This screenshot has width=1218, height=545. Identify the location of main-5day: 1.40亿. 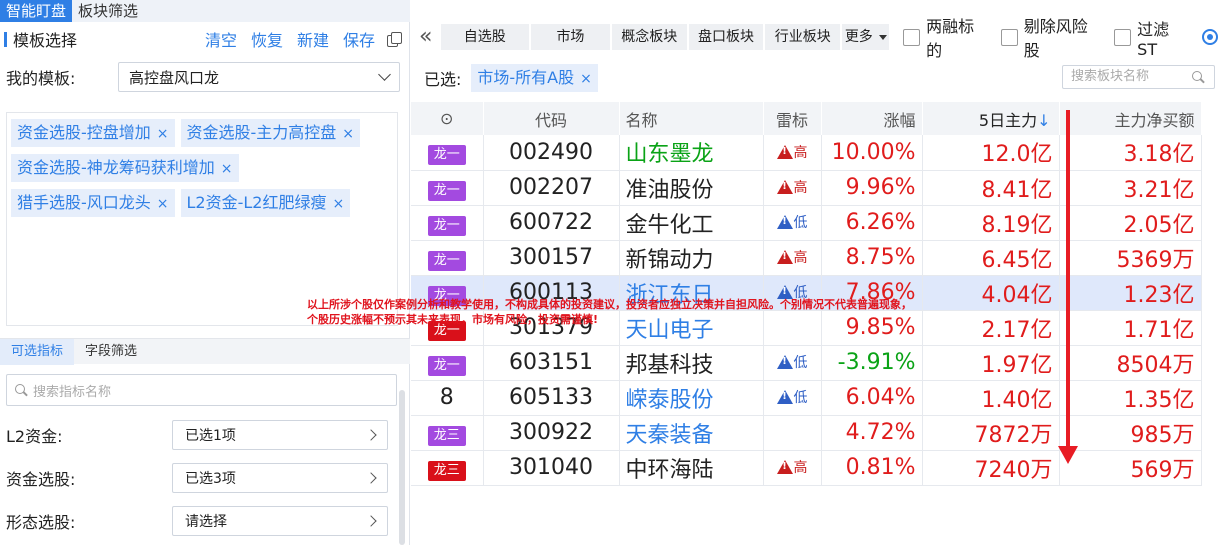
(991, 398).